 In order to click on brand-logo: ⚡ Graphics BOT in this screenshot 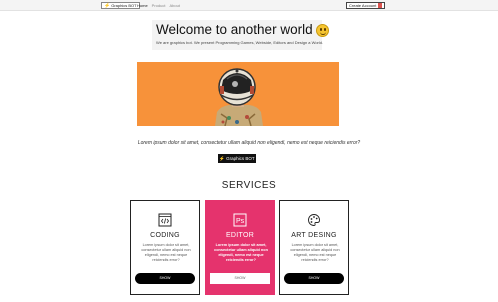, I will do `click(120, 5)`.